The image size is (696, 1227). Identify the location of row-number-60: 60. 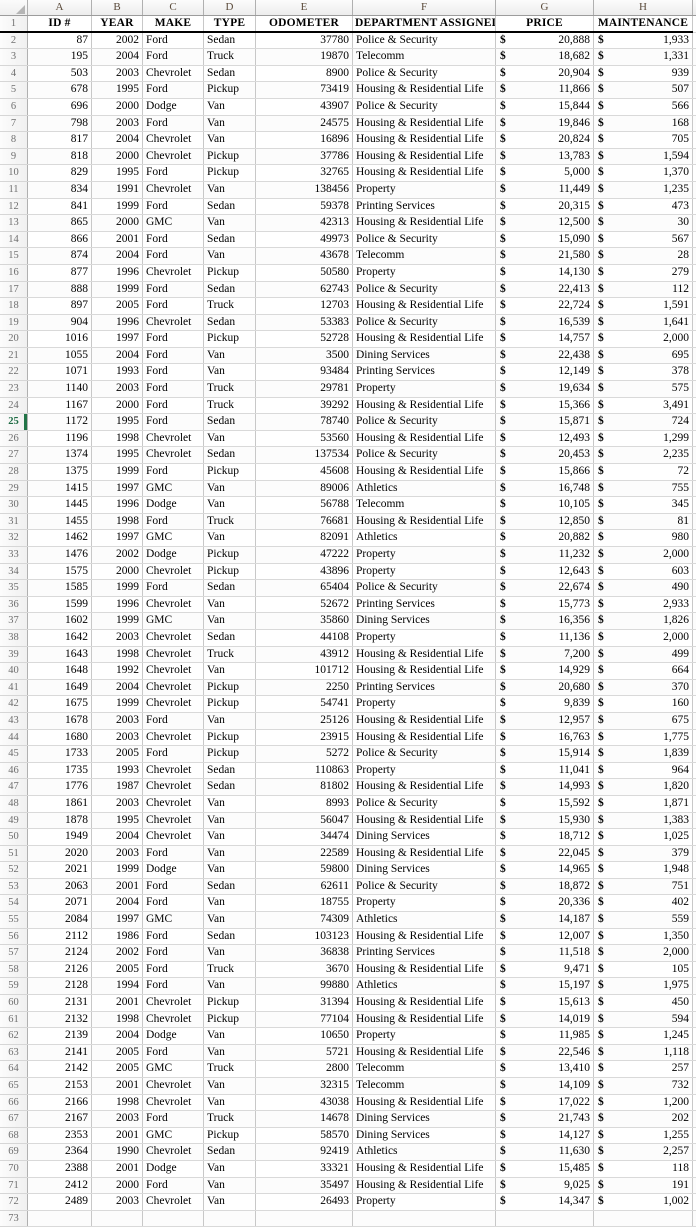
(14, 1003).